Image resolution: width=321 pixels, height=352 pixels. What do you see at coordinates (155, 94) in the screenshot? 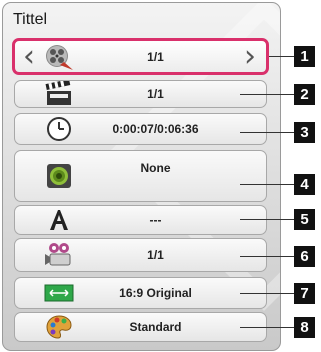
I see `chapter-value: 1/1` at bounding box center [155, 94].